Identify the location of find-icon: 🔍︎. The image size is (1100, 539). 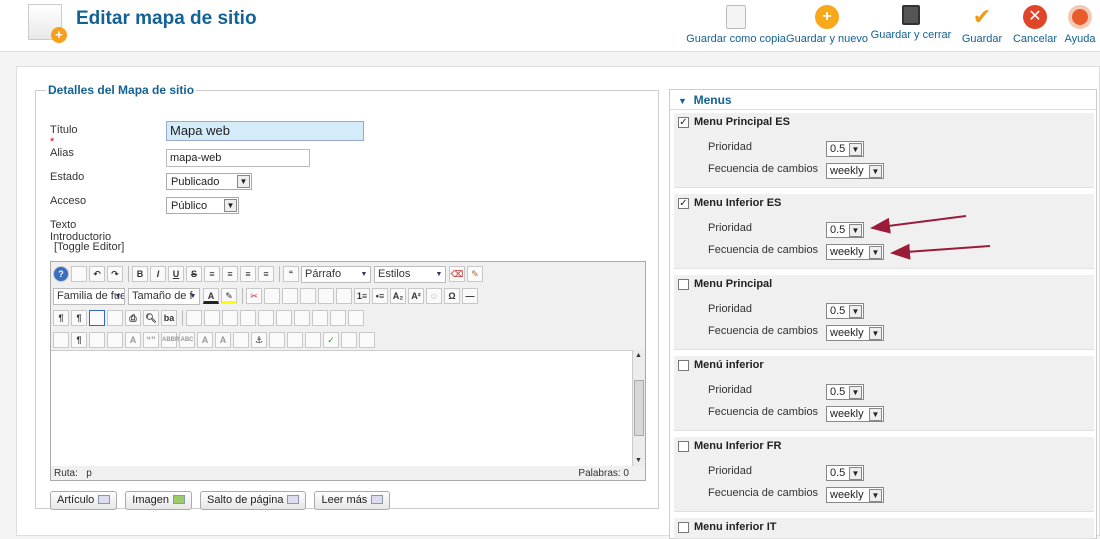
(151, 318).